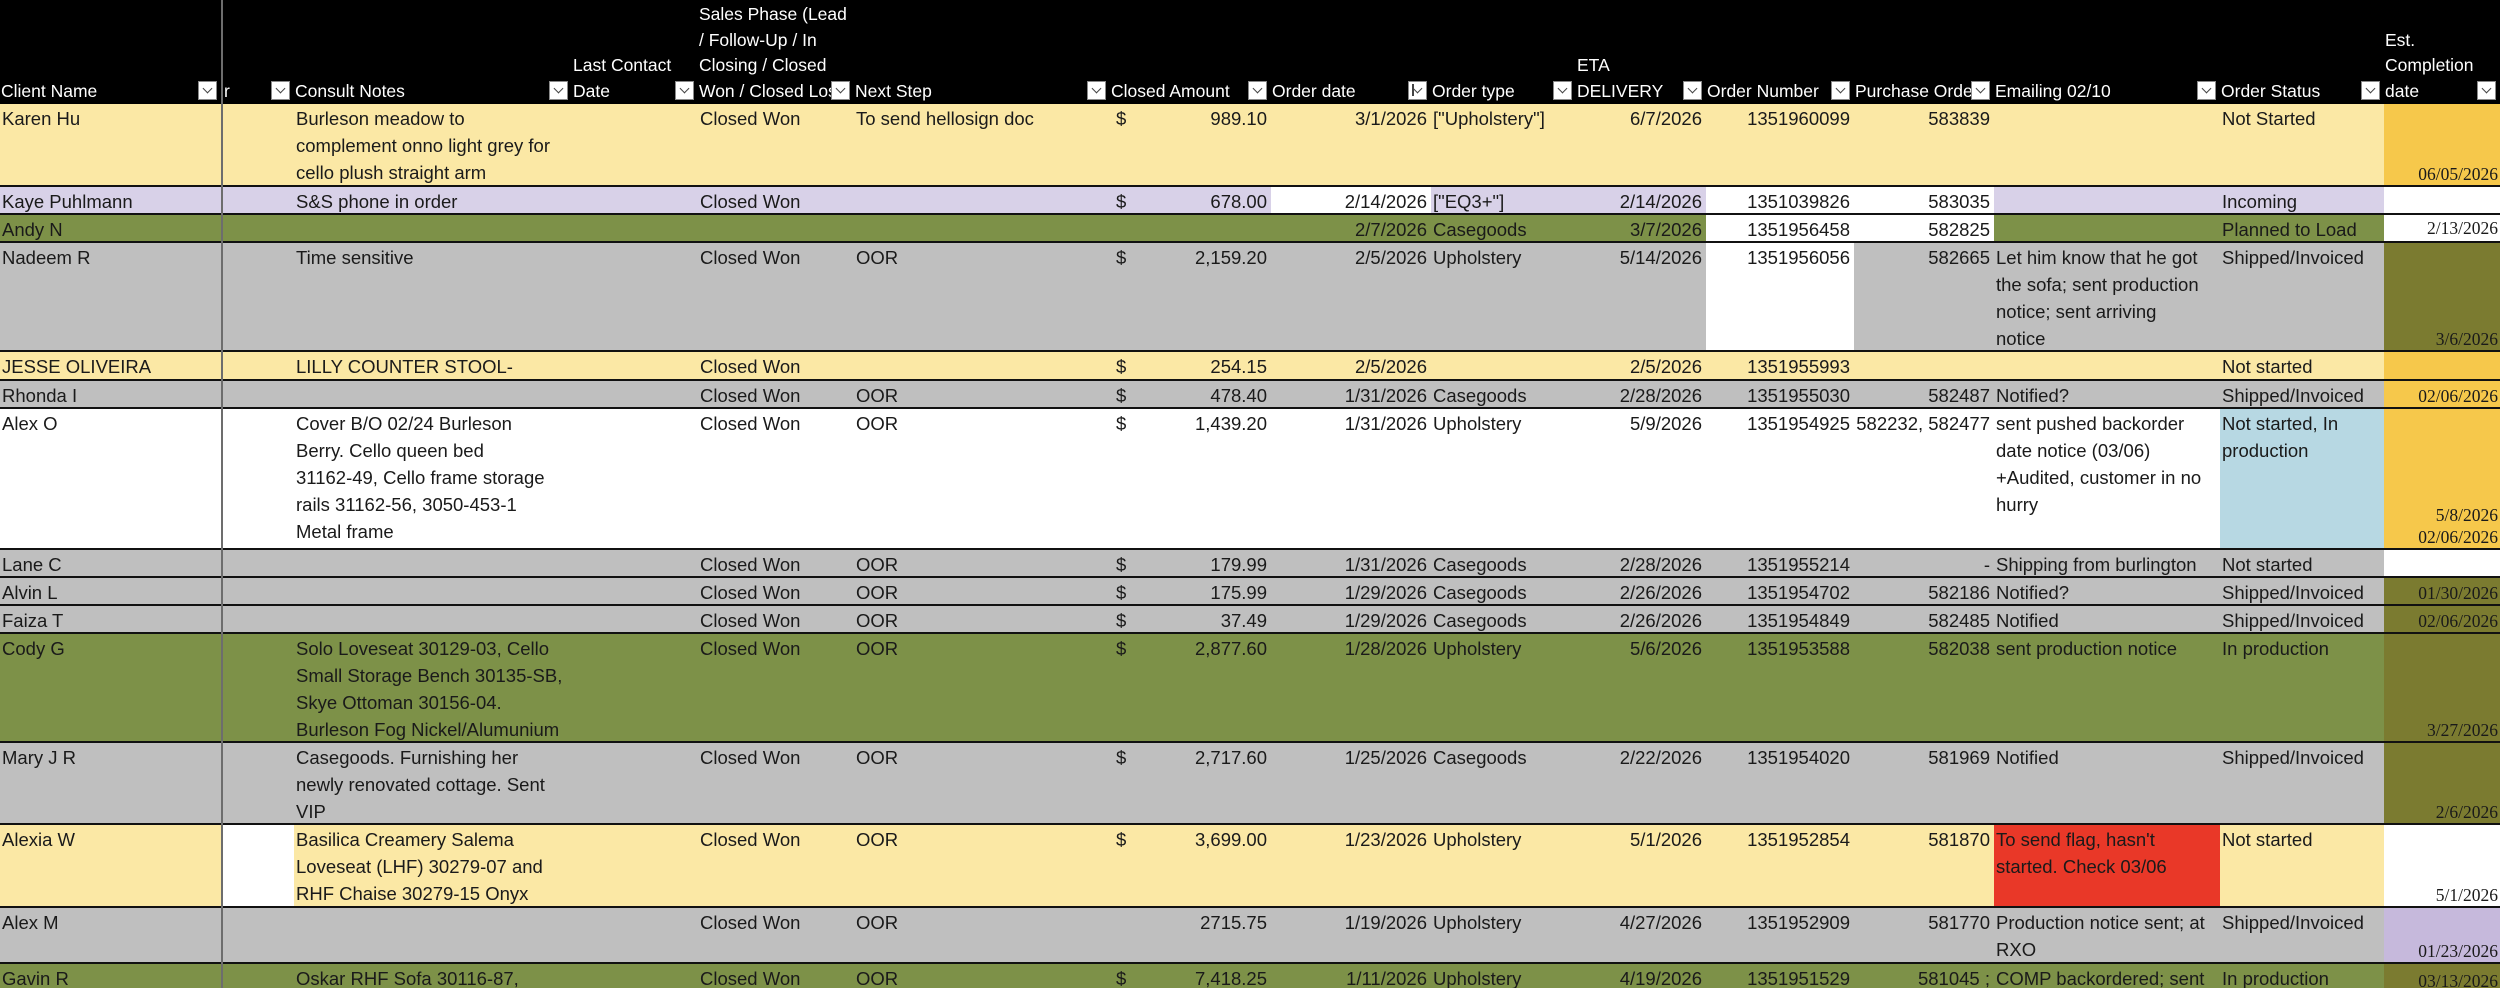 The height and width of the screenshot is (988, 2500). Describe the element at coordinates (1641, 296) in the screenshot. I see `cell-eta-delivery: 5/14/2026` at that location.